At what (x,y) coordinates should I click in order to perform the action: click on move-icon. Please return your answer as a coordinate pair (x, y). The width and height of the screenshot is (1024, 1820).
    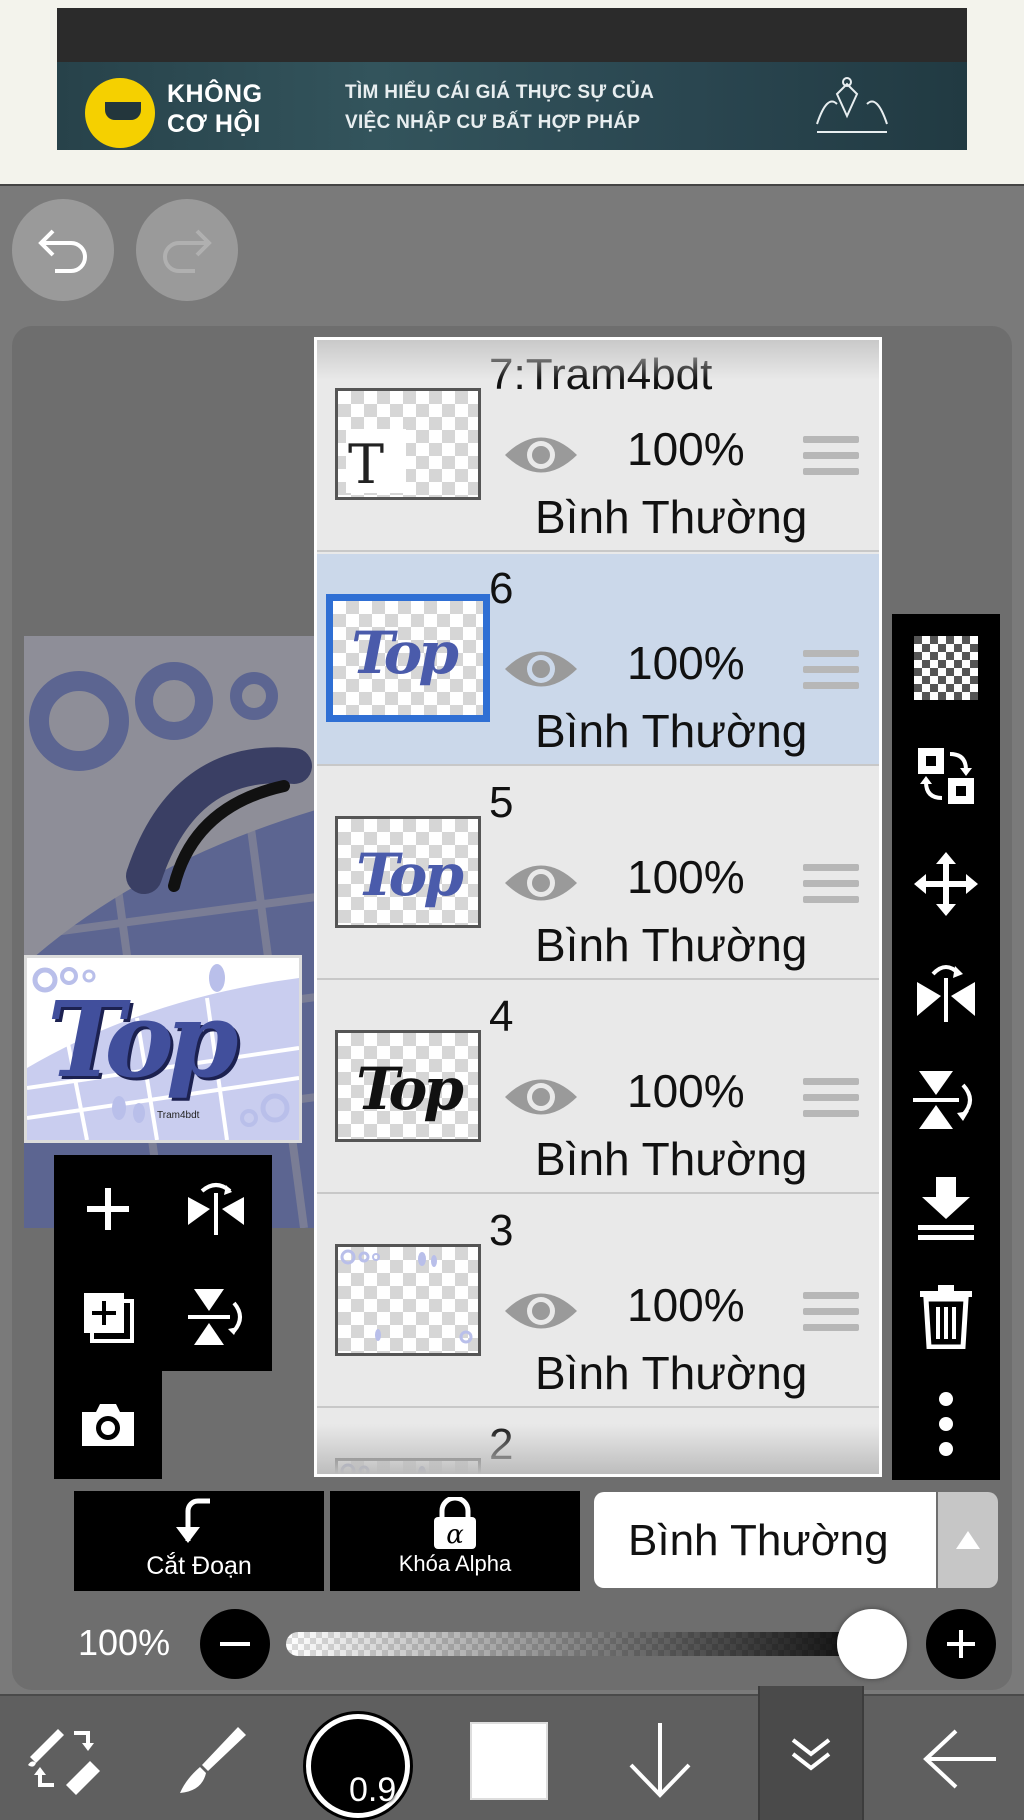
    Looking at the image, I should click on (946, 884).